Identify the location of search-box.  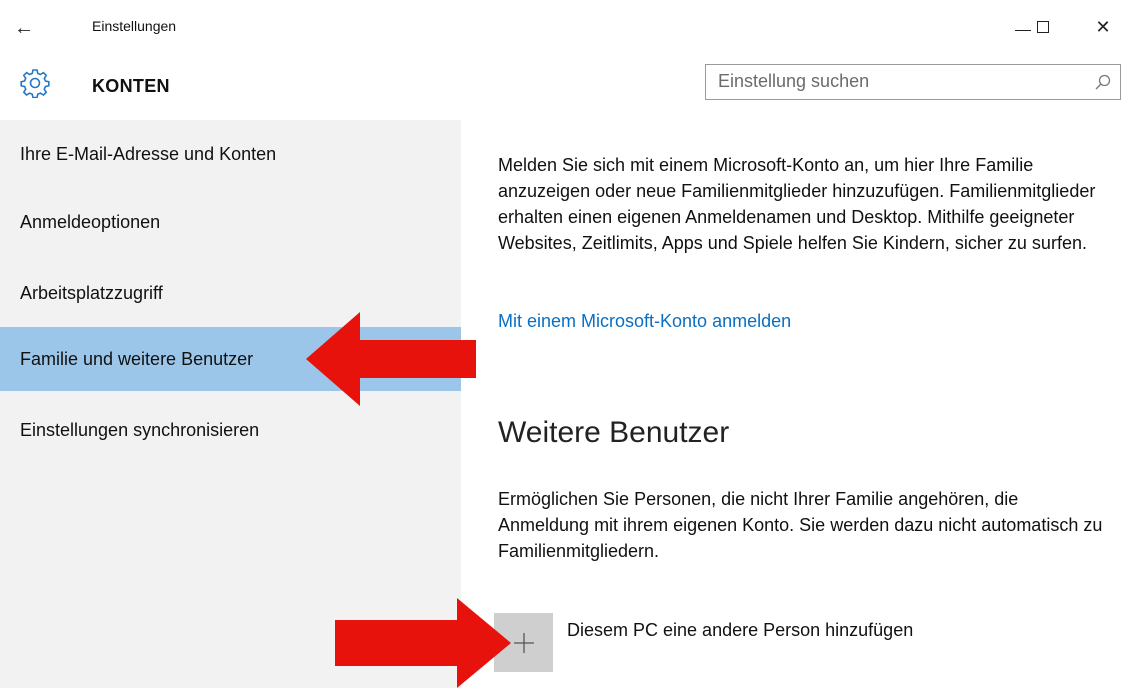
(913, 82).